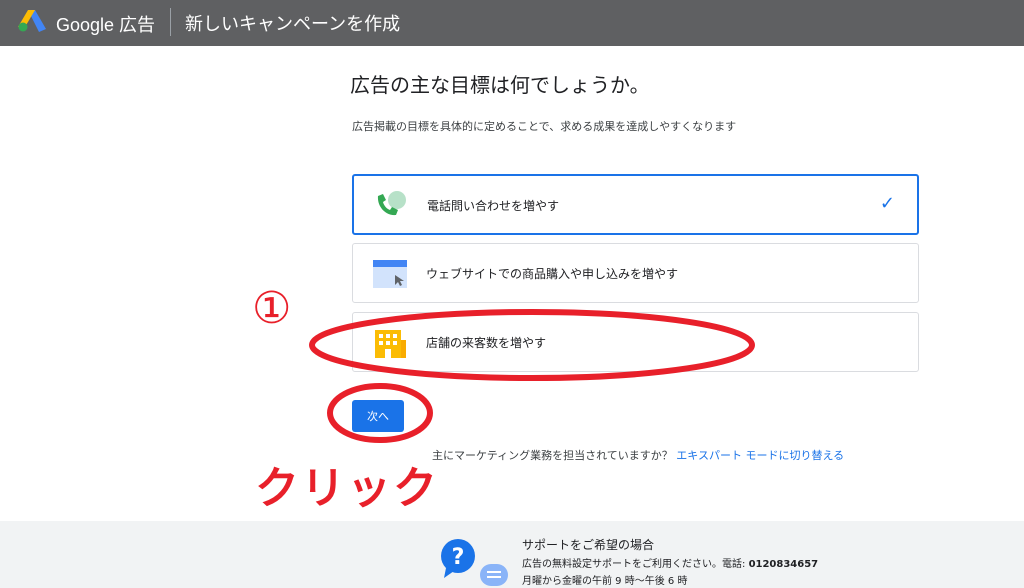  Describe the element at coordinates (293, 24) in the screenshot. I see `page-title: 新しいキャンペーンを作成` at that location.